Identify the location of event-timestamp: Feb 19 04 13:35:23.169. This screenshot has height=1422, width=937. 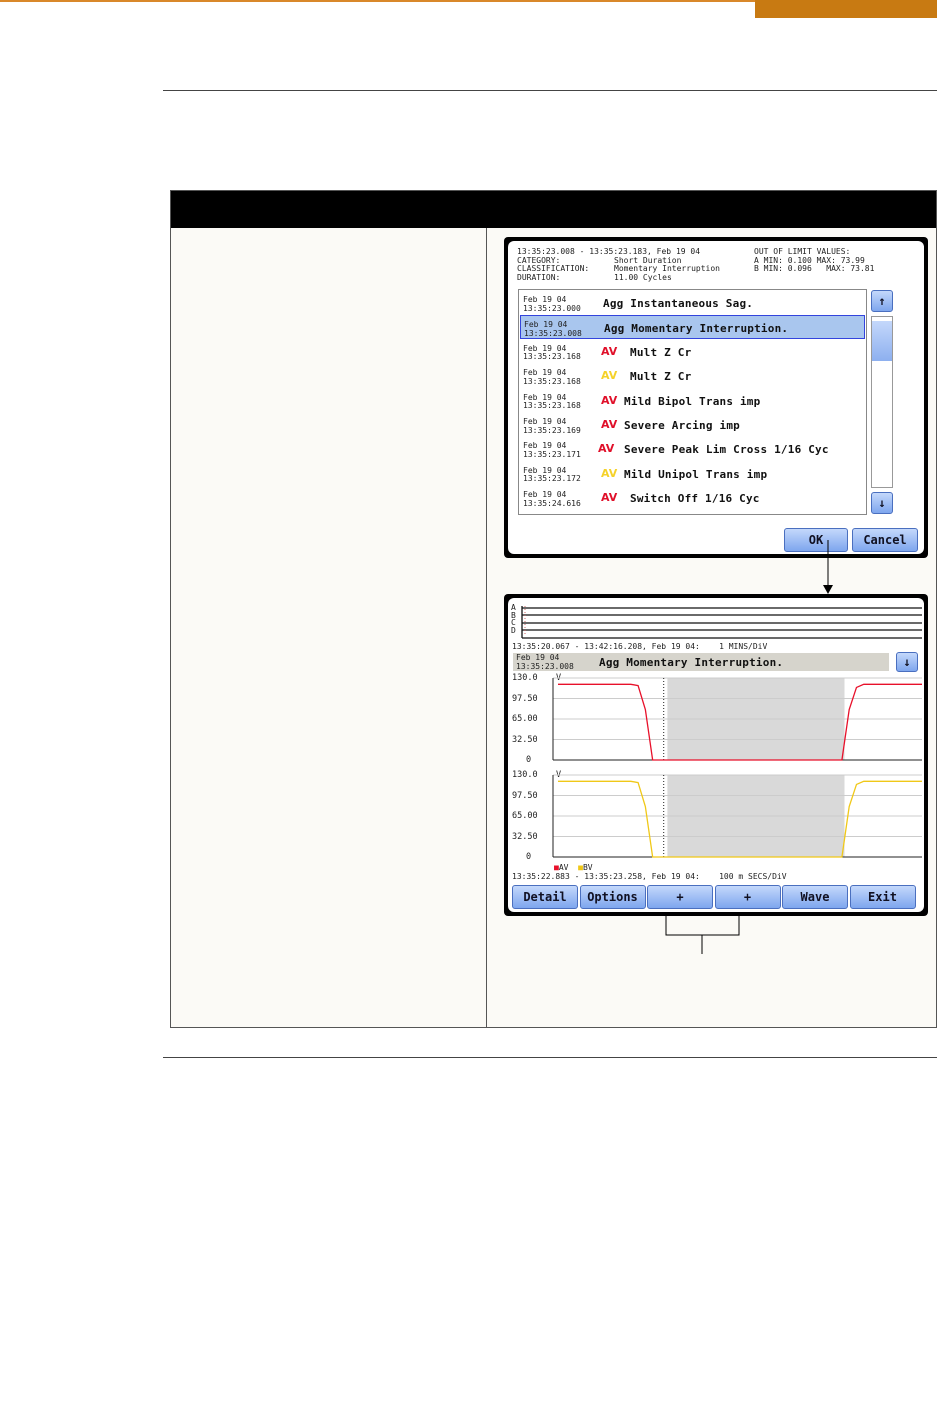
(552, 426).